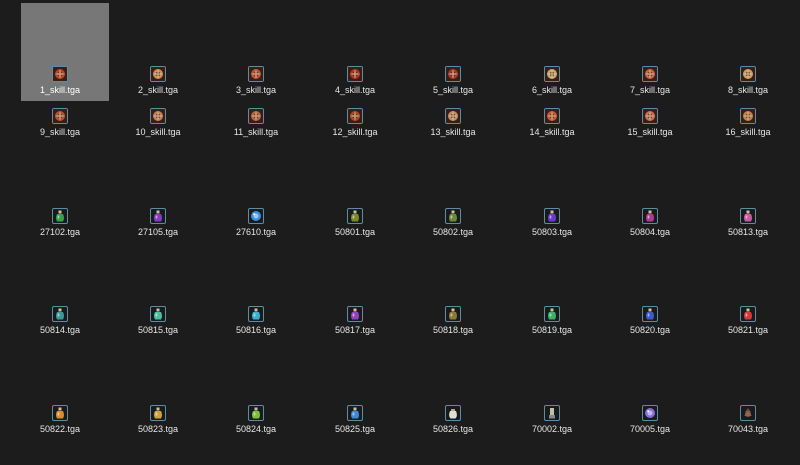  I want to click on file-name: 50823.tga, so click(158, 429).